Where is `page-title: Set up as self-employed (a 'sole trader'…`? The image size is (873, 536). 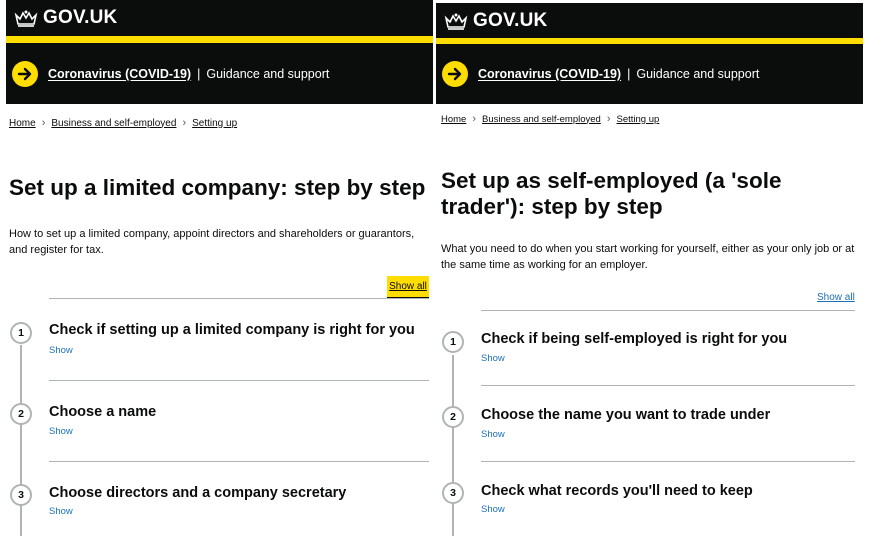
page-title: Set up as self-employed (a 'sole trader'… is located at coordinates (611, 193).